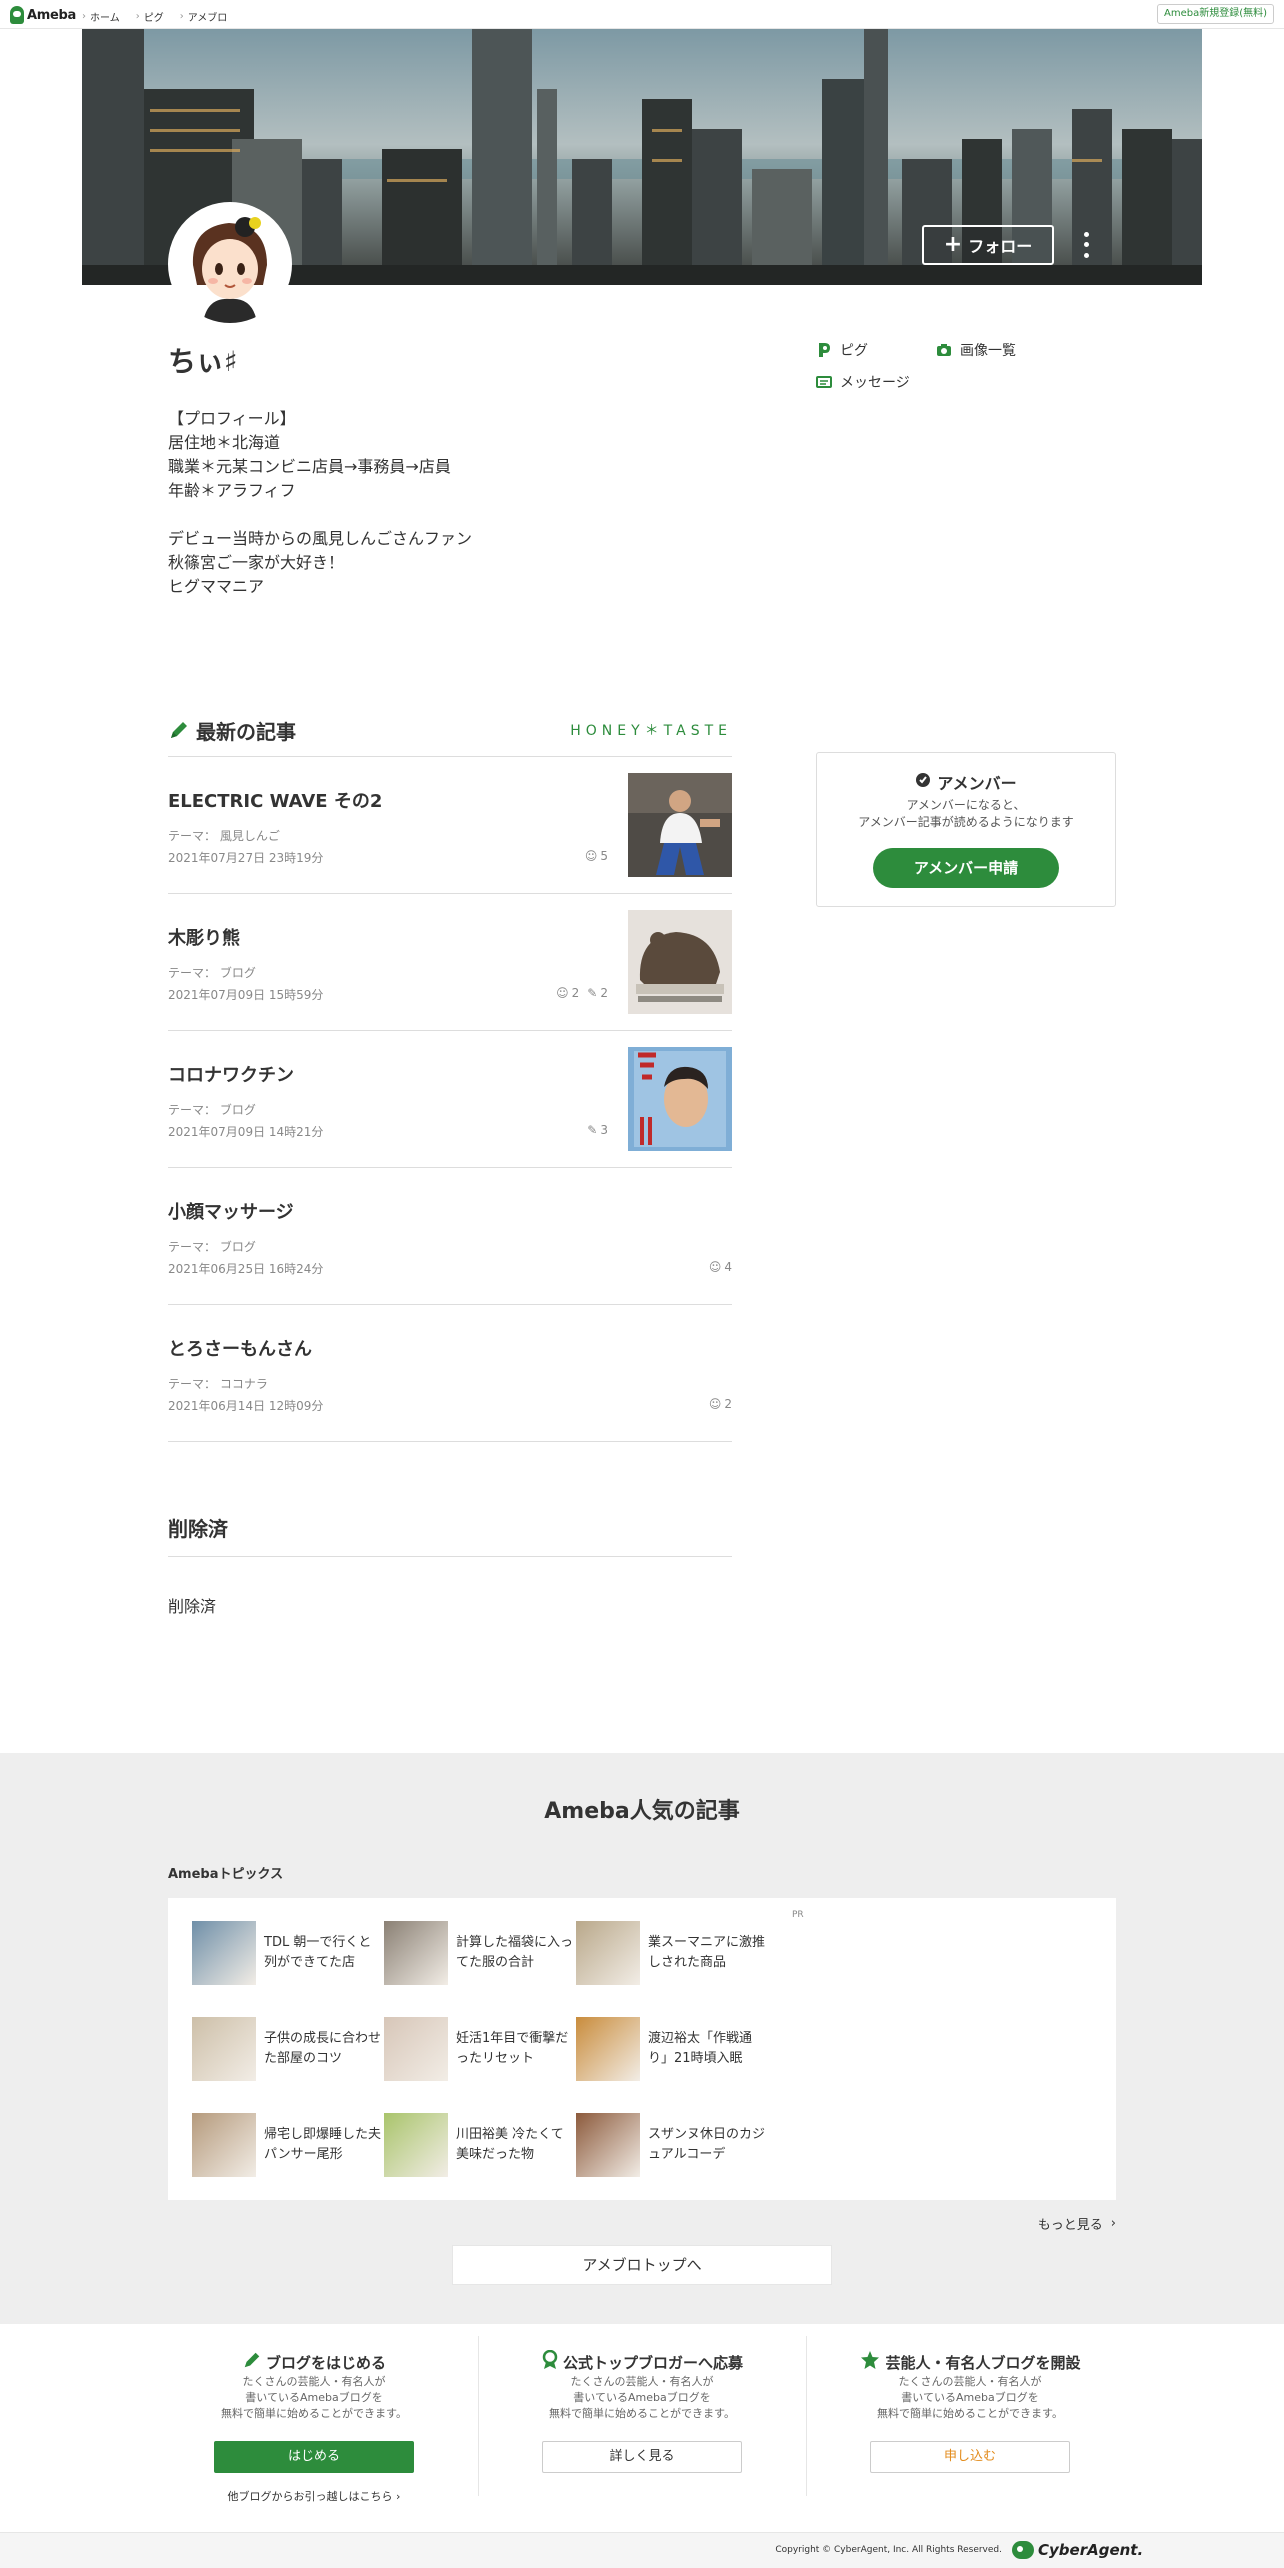 This screenshot has height=2568, width=1284. What do you see at coordinates (516, 1953) in the screenshot?
I see `topic-text: 計算した福袋に入ってた服の合計` at bounding box center [516, 1953].